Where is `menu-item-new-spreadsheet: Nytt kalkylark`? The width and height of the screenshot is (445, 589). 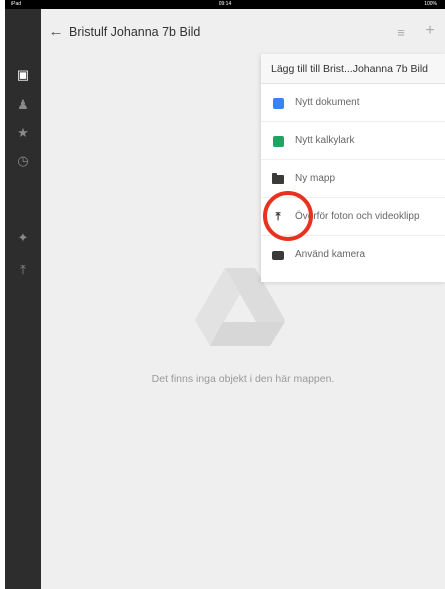
menu-item-new-spreadsheet: Nytt kalkylark is located at coordinates (353, 141).